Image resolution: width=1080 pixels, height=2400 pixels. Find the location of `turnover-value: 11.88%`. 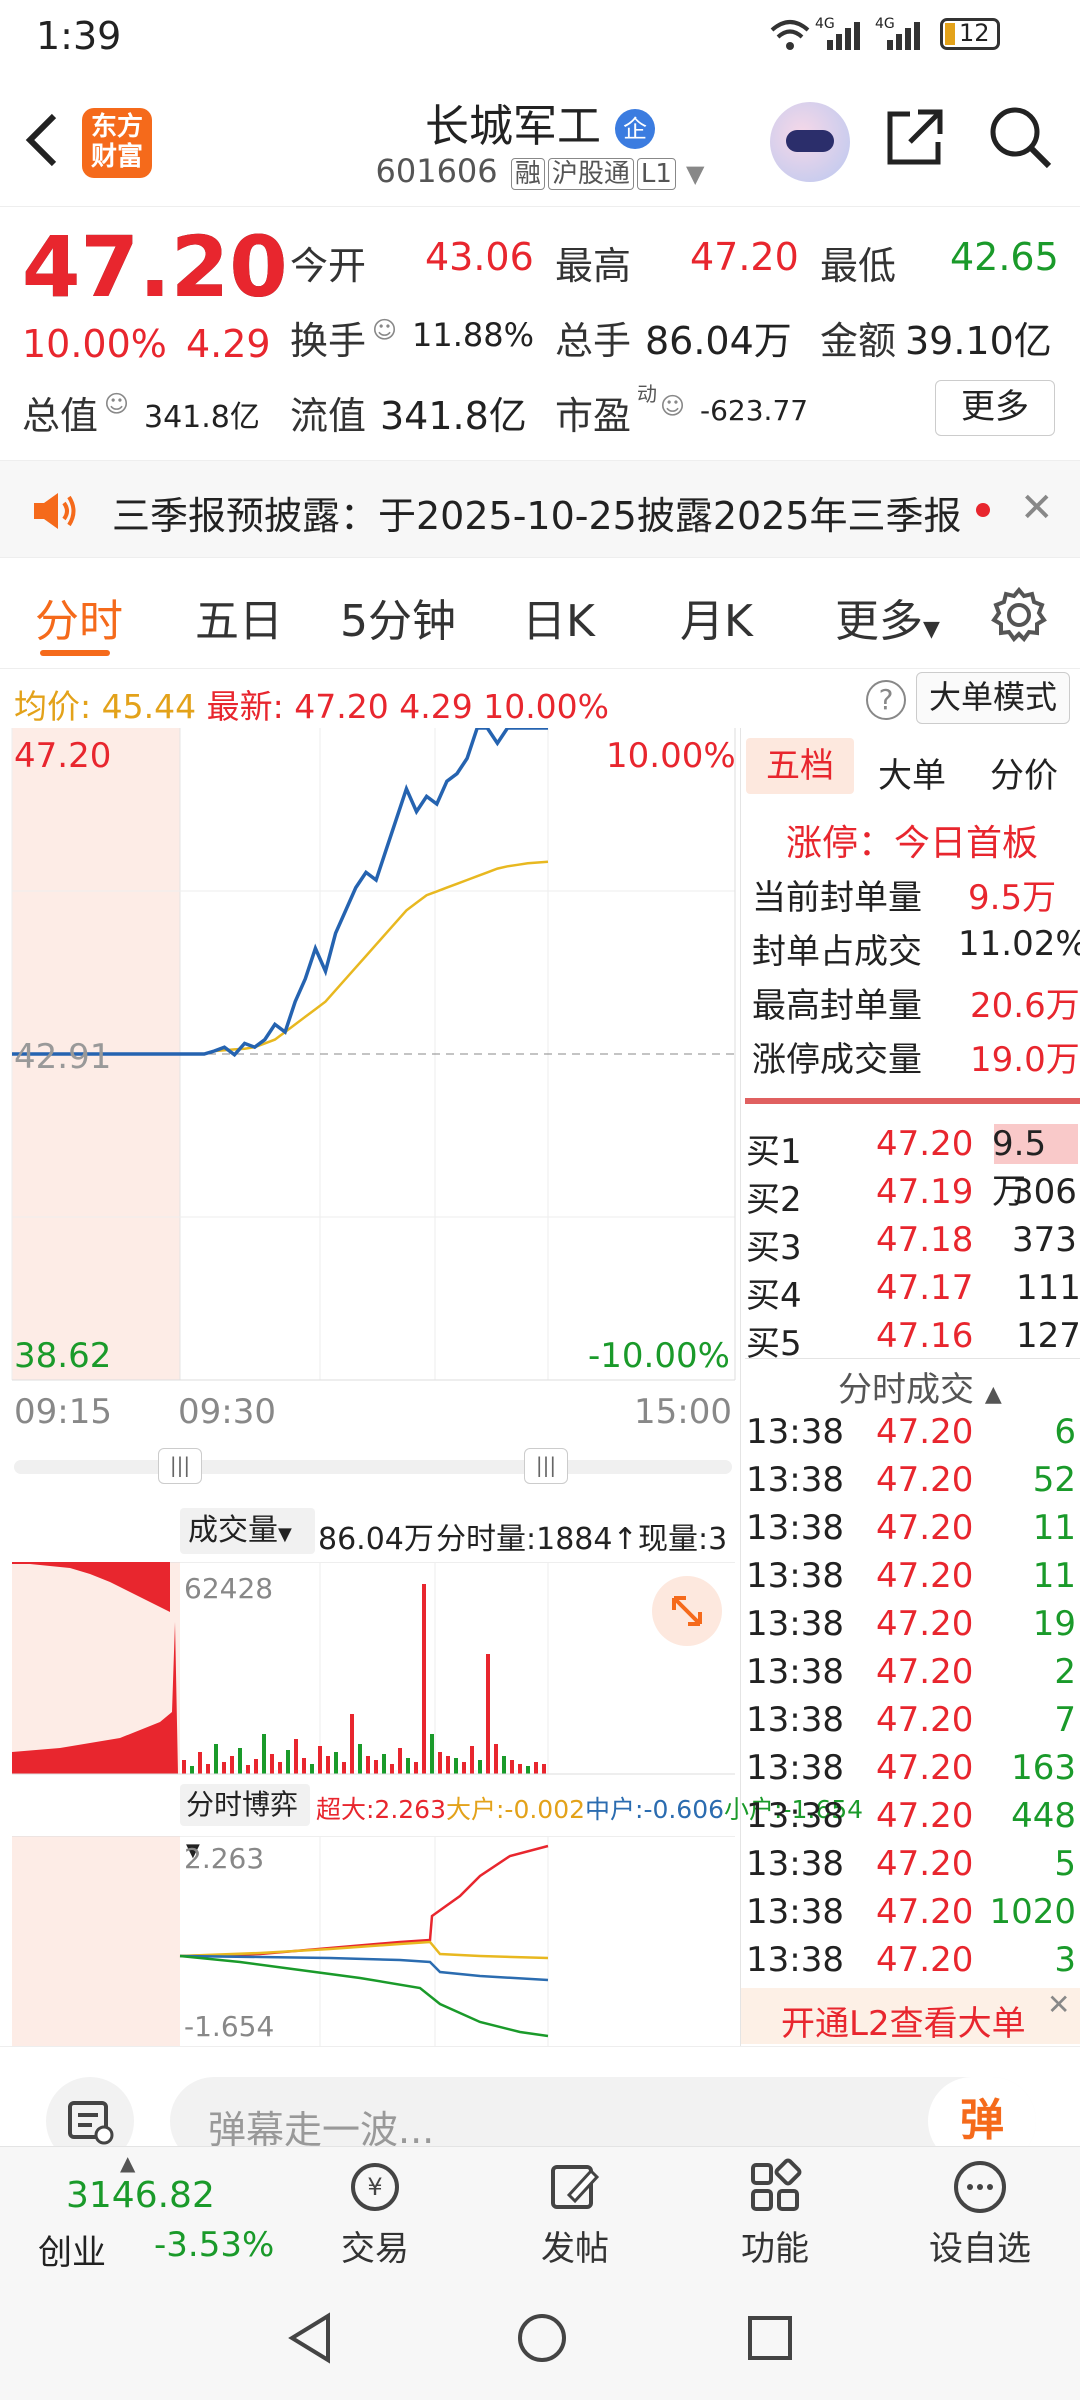

turnover-value: 11.88% is located at coordinates (473, 335).